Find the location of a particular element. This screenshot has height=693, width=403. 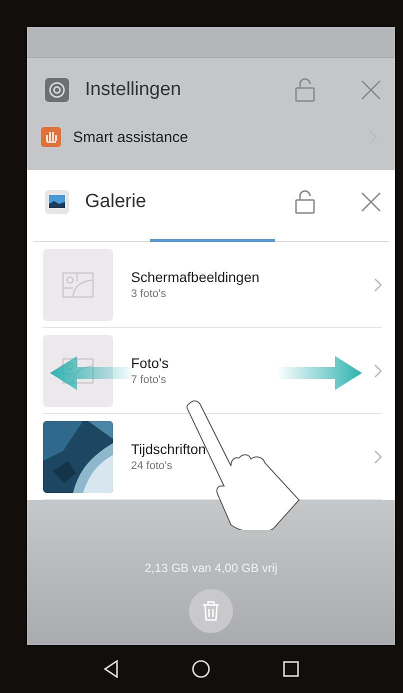

album-name: Foto's is located at coordinates (150, 363).